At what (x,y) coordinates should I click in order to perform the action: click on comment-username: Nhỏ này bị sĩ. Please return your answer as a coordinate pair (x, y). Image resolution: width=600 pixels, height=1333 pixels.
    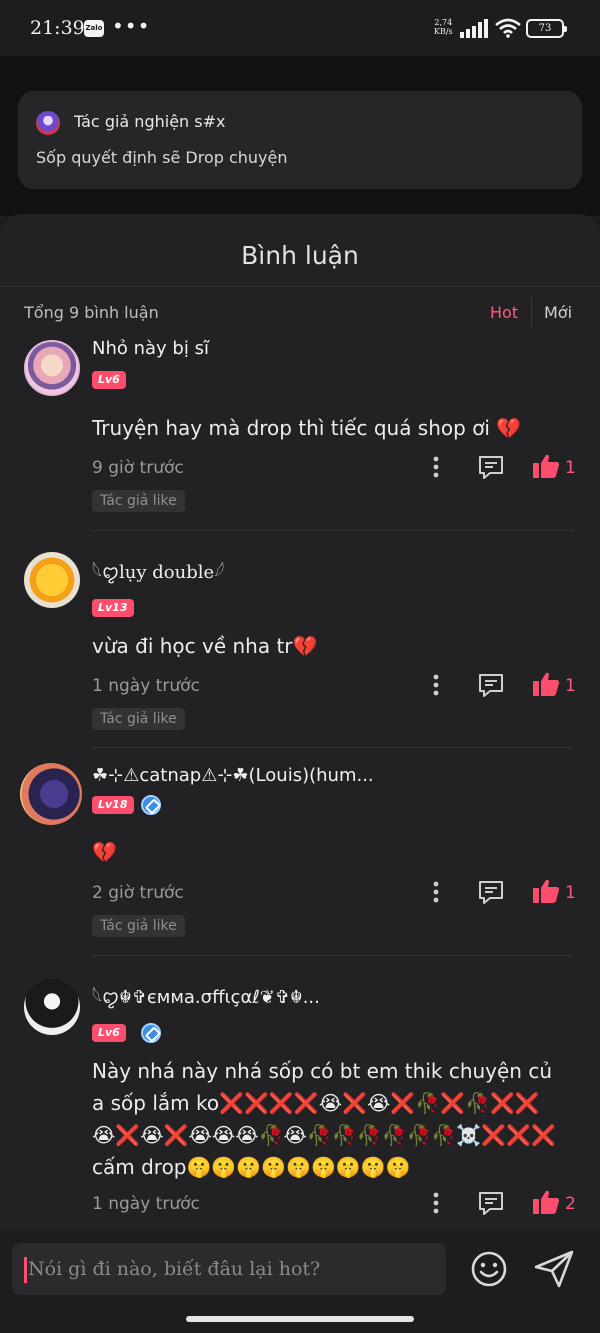
    Looking at the image, I should click on (150, 348).